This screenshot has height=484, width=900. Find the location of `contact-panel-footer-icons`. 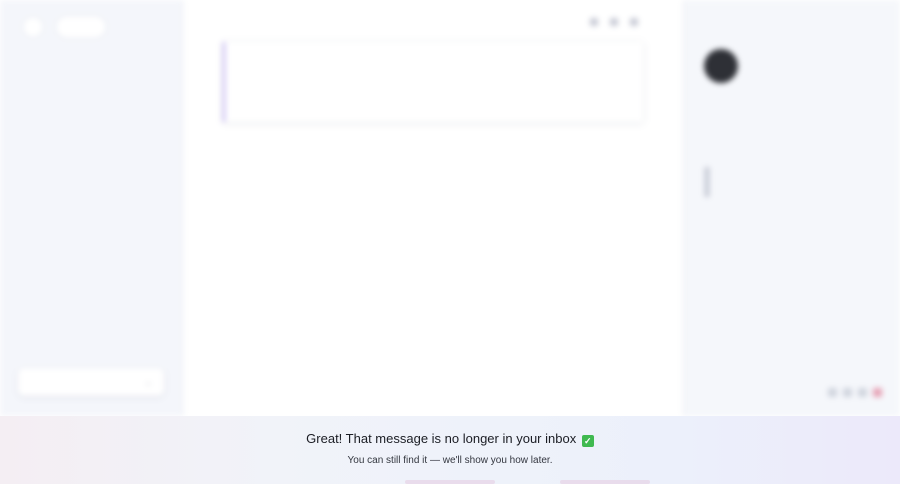

contact-panel-footer-icons is located at coordinates (855, 392).